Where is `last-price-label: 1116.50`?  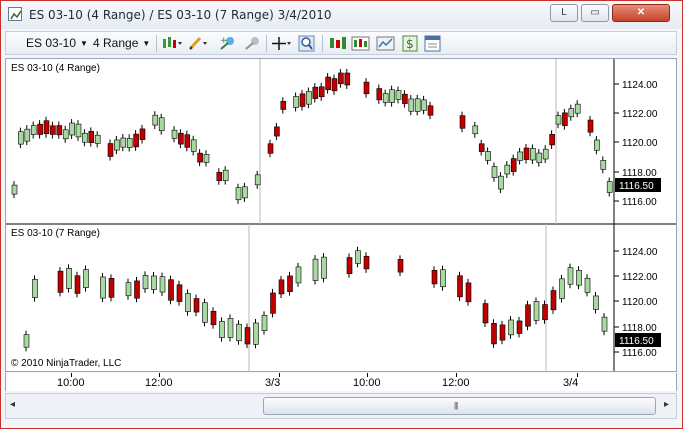
last-price-label: 1116.50 is located at coordinates (636, 341).